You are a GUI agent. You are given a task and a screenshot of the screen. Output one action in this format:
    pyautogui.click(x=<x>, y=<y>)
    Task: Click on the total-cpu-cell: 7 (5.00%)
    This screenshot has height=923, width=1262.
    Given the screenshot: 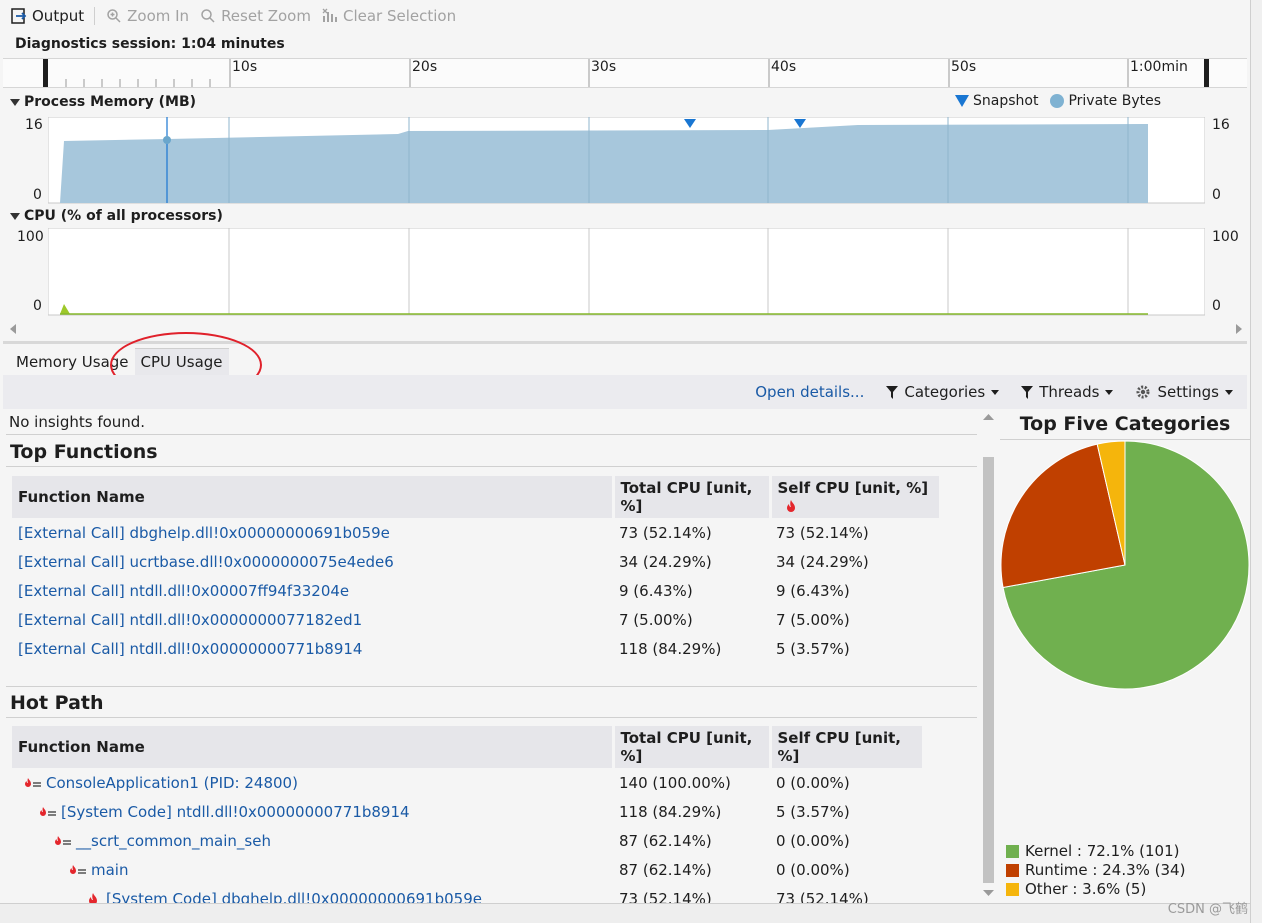 What is the action you would take?
    pyautogui.click(x=656, y=619)
    